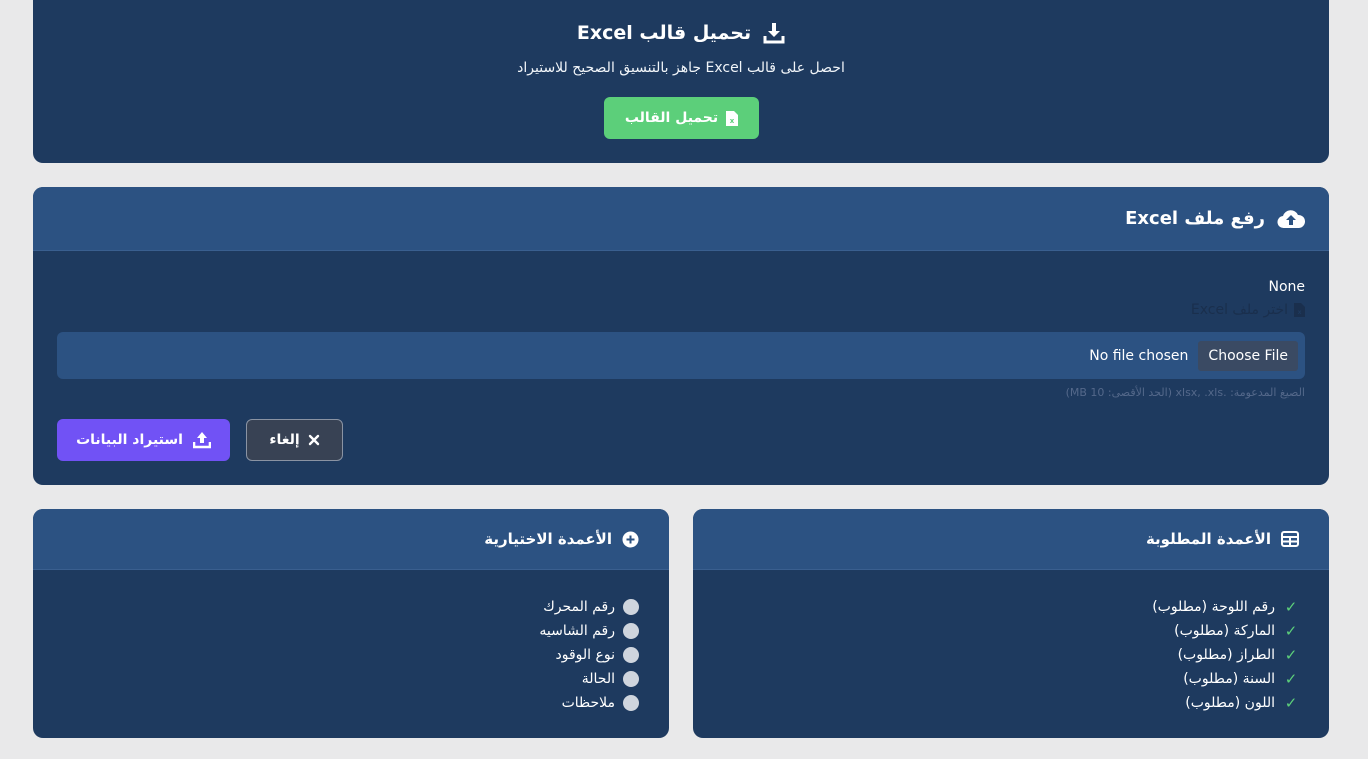  I want to click on optional-columns-header: الأعمدة الاختيارية, so click(351, 539).